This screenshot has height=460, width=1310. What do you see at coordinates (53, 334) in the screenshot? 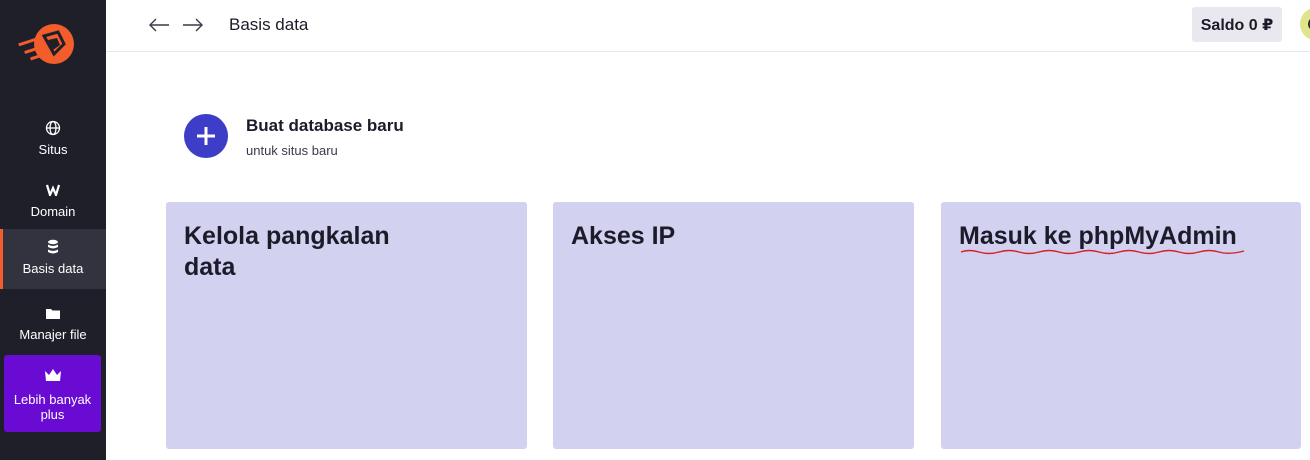
I see `sidebar-item-label: Manajer file` at bounding box center [53, 334].